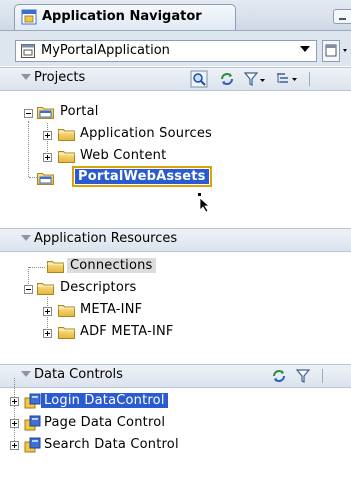  I want to click on application-resources-section-header: Application Resources, so click(175, 240).